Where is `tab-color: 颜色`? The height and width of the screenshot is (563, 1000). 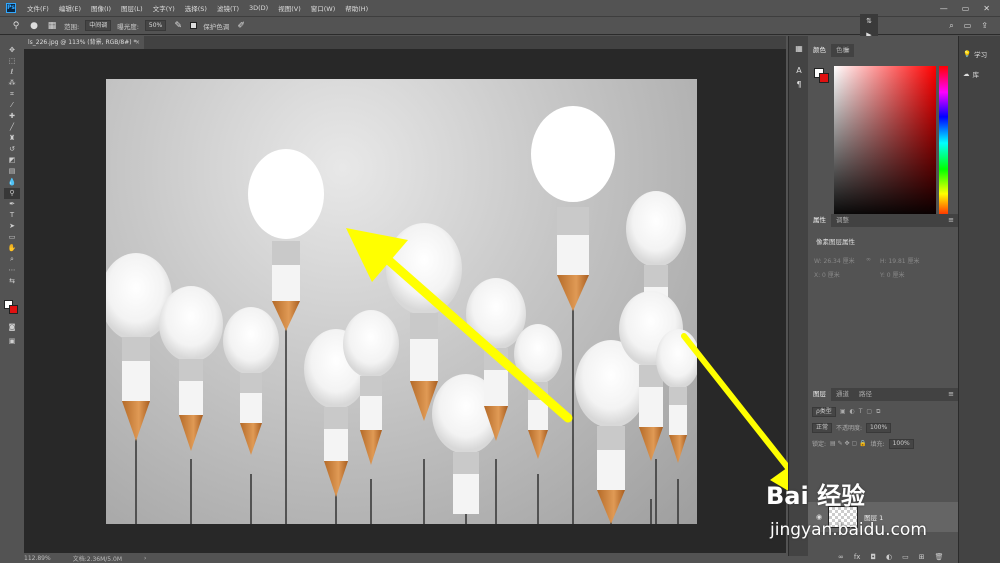 tab-color: 颜色 is located at coordinates (819, 50).